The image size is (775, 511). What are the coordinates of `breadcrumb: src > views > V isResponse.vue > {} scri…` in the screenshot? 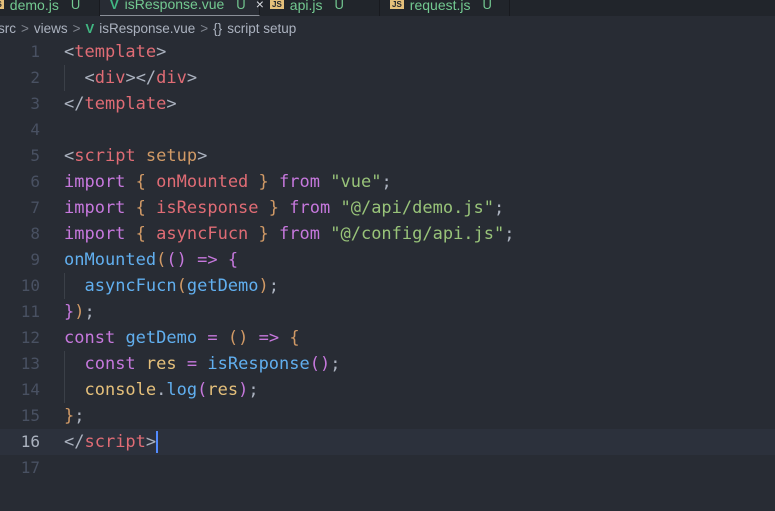 It's located at (148, 28).